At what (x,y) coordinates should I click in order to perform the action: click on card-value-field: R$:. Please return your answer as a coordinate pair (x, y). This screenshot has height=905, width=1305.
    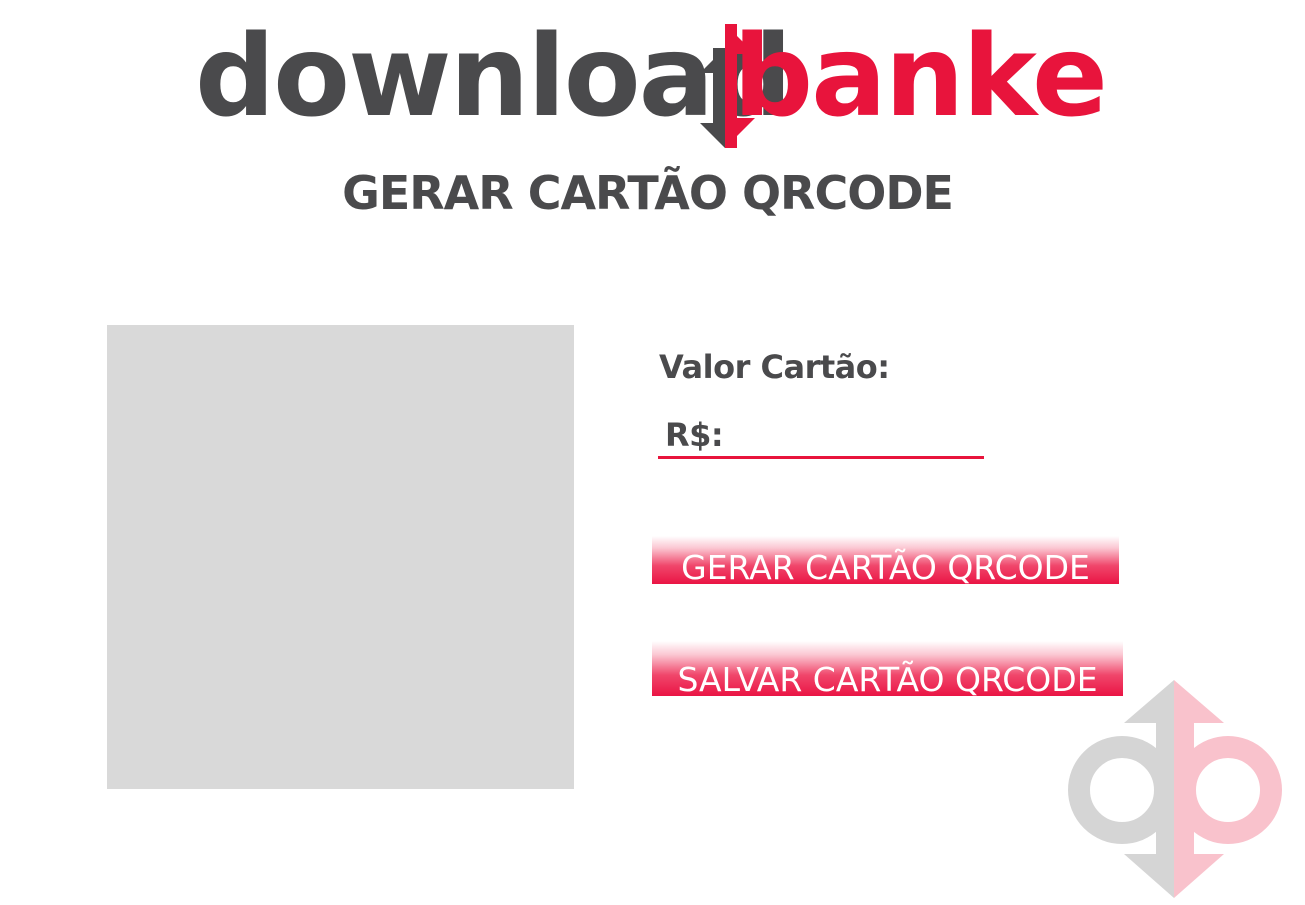
    Looking at the image, I should click on (871, 436).